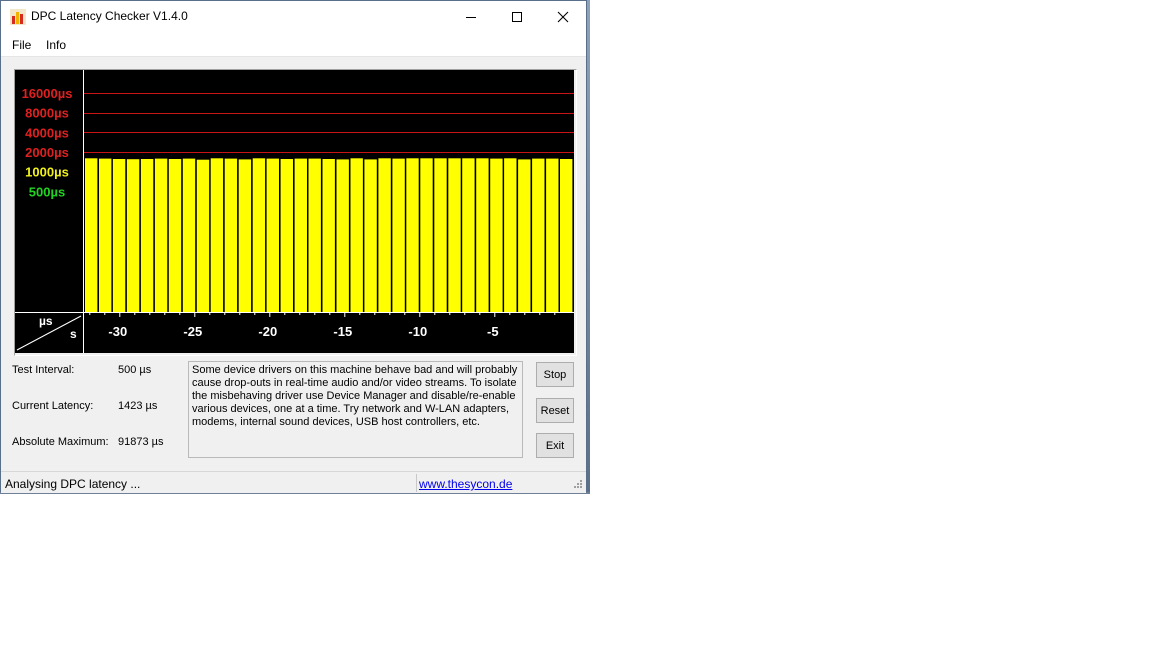 Image resolution: width=1152 pixels, height=648 pixels. I want to click on x-tick-label: -10, so click(417, 331).